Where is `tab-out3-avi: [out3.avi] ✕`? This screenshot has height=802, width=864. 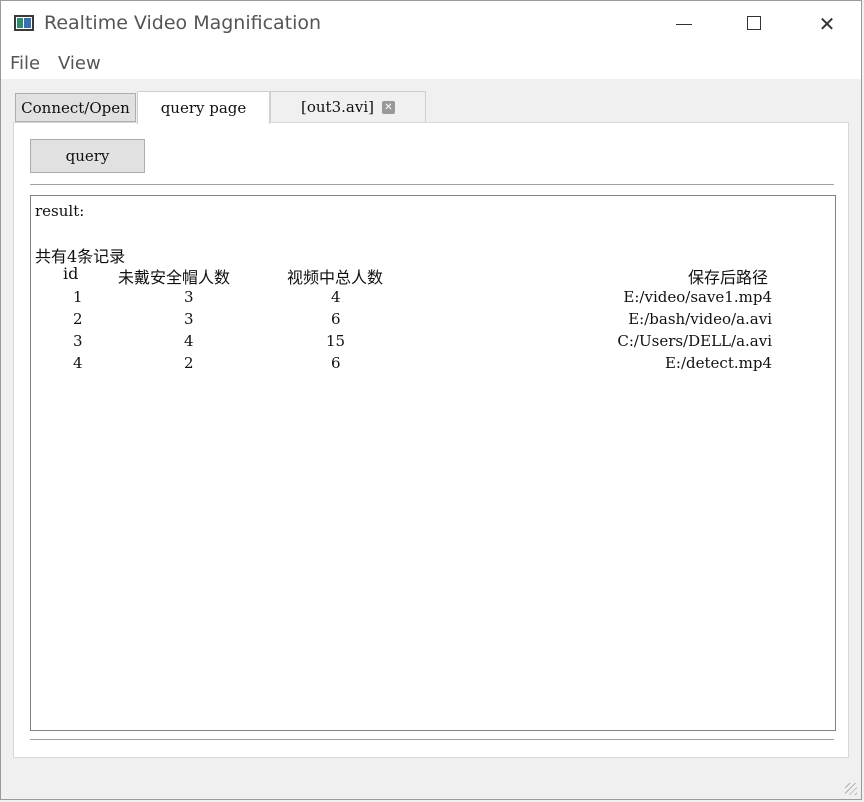
tab-out3-avi: [out3.avi] ✕ is located at coordinates (348, 107).